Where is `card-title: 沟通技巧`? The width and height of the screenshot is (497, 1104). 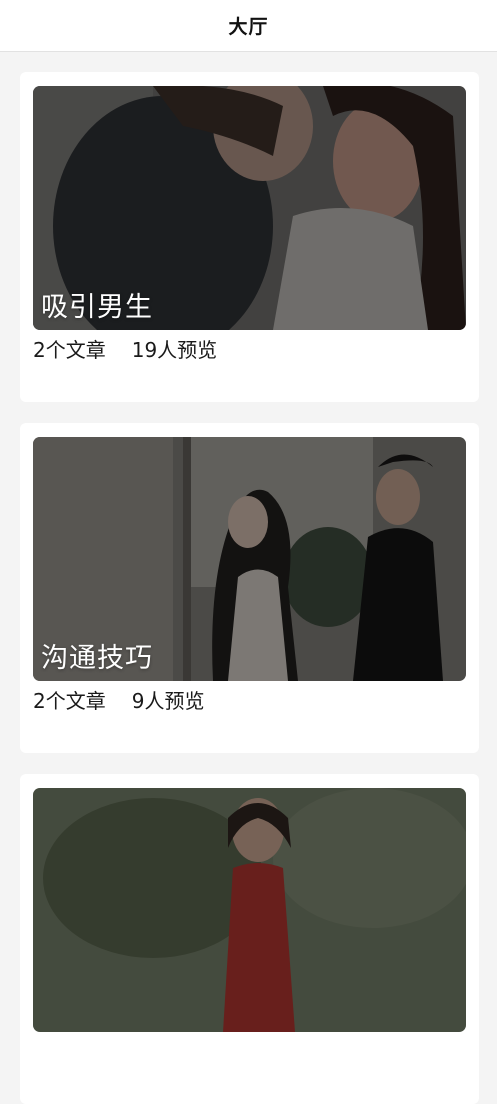
card-title: 沟通技巧 is located at coordinates (97, 658).